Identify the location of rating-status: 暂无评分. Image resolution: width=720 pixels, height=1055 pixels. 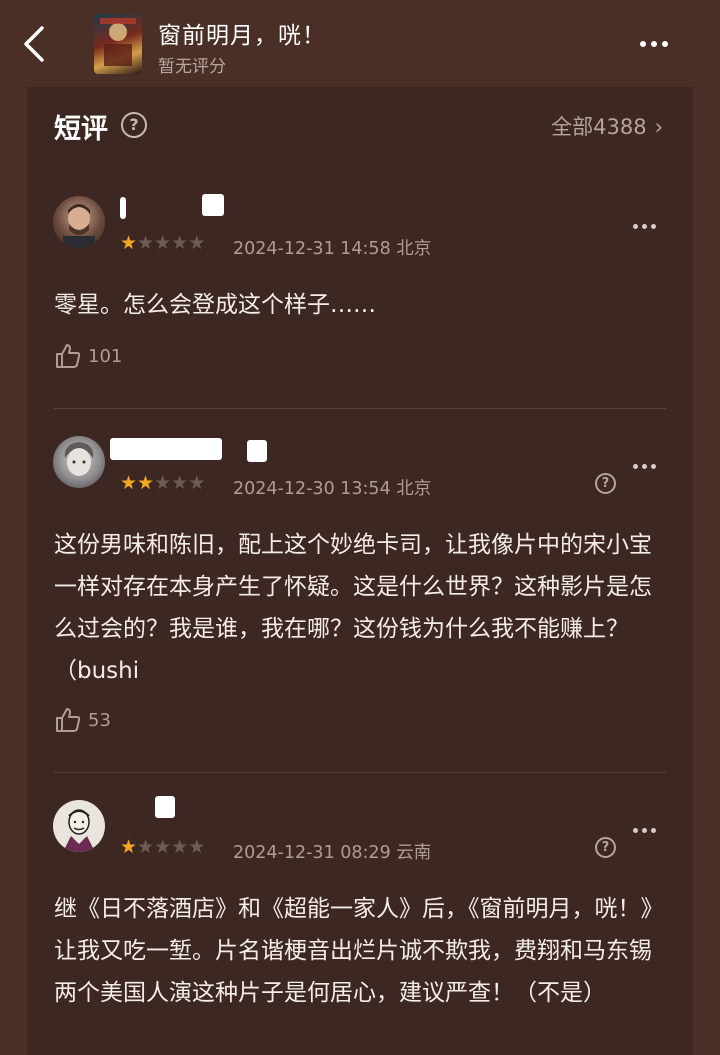
(192, 67).